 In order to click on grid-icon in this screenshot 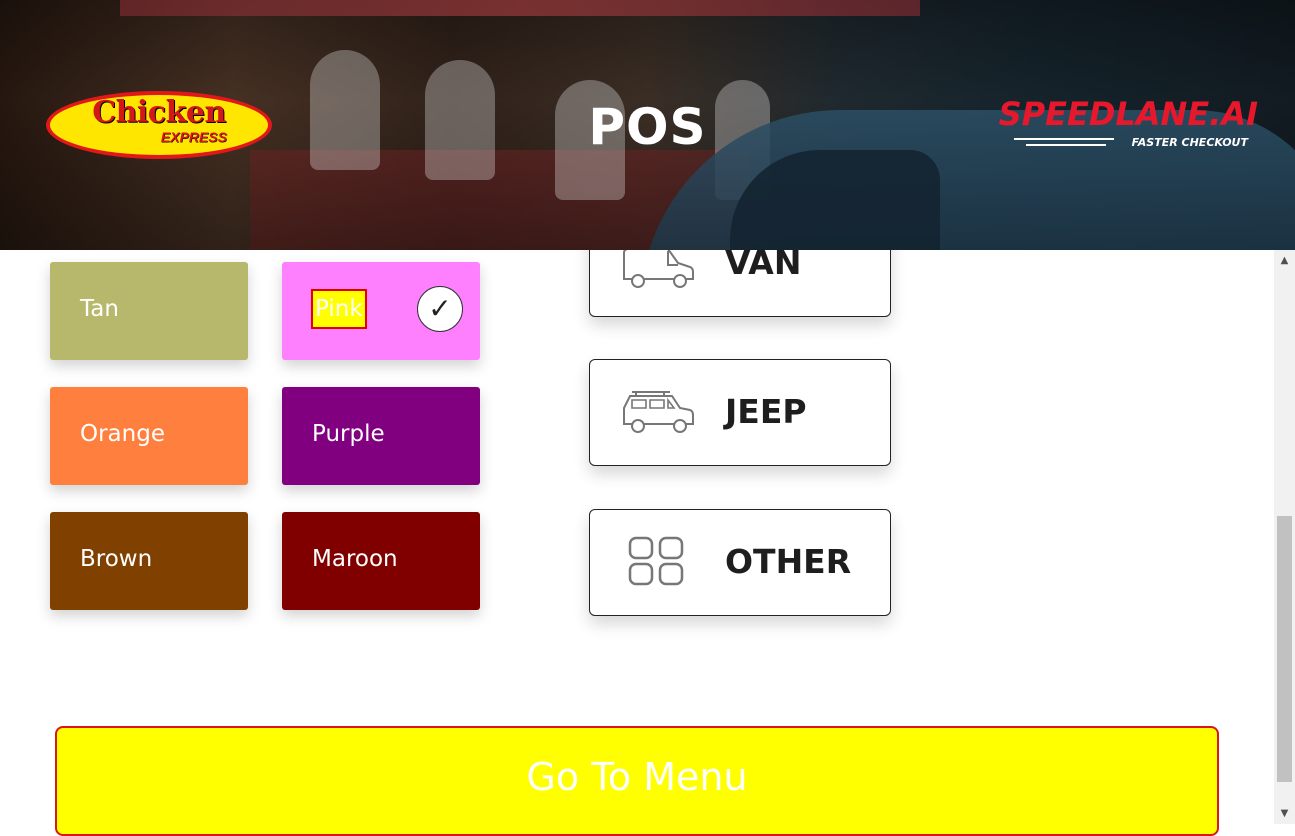, I will do `click(656, 561)`.